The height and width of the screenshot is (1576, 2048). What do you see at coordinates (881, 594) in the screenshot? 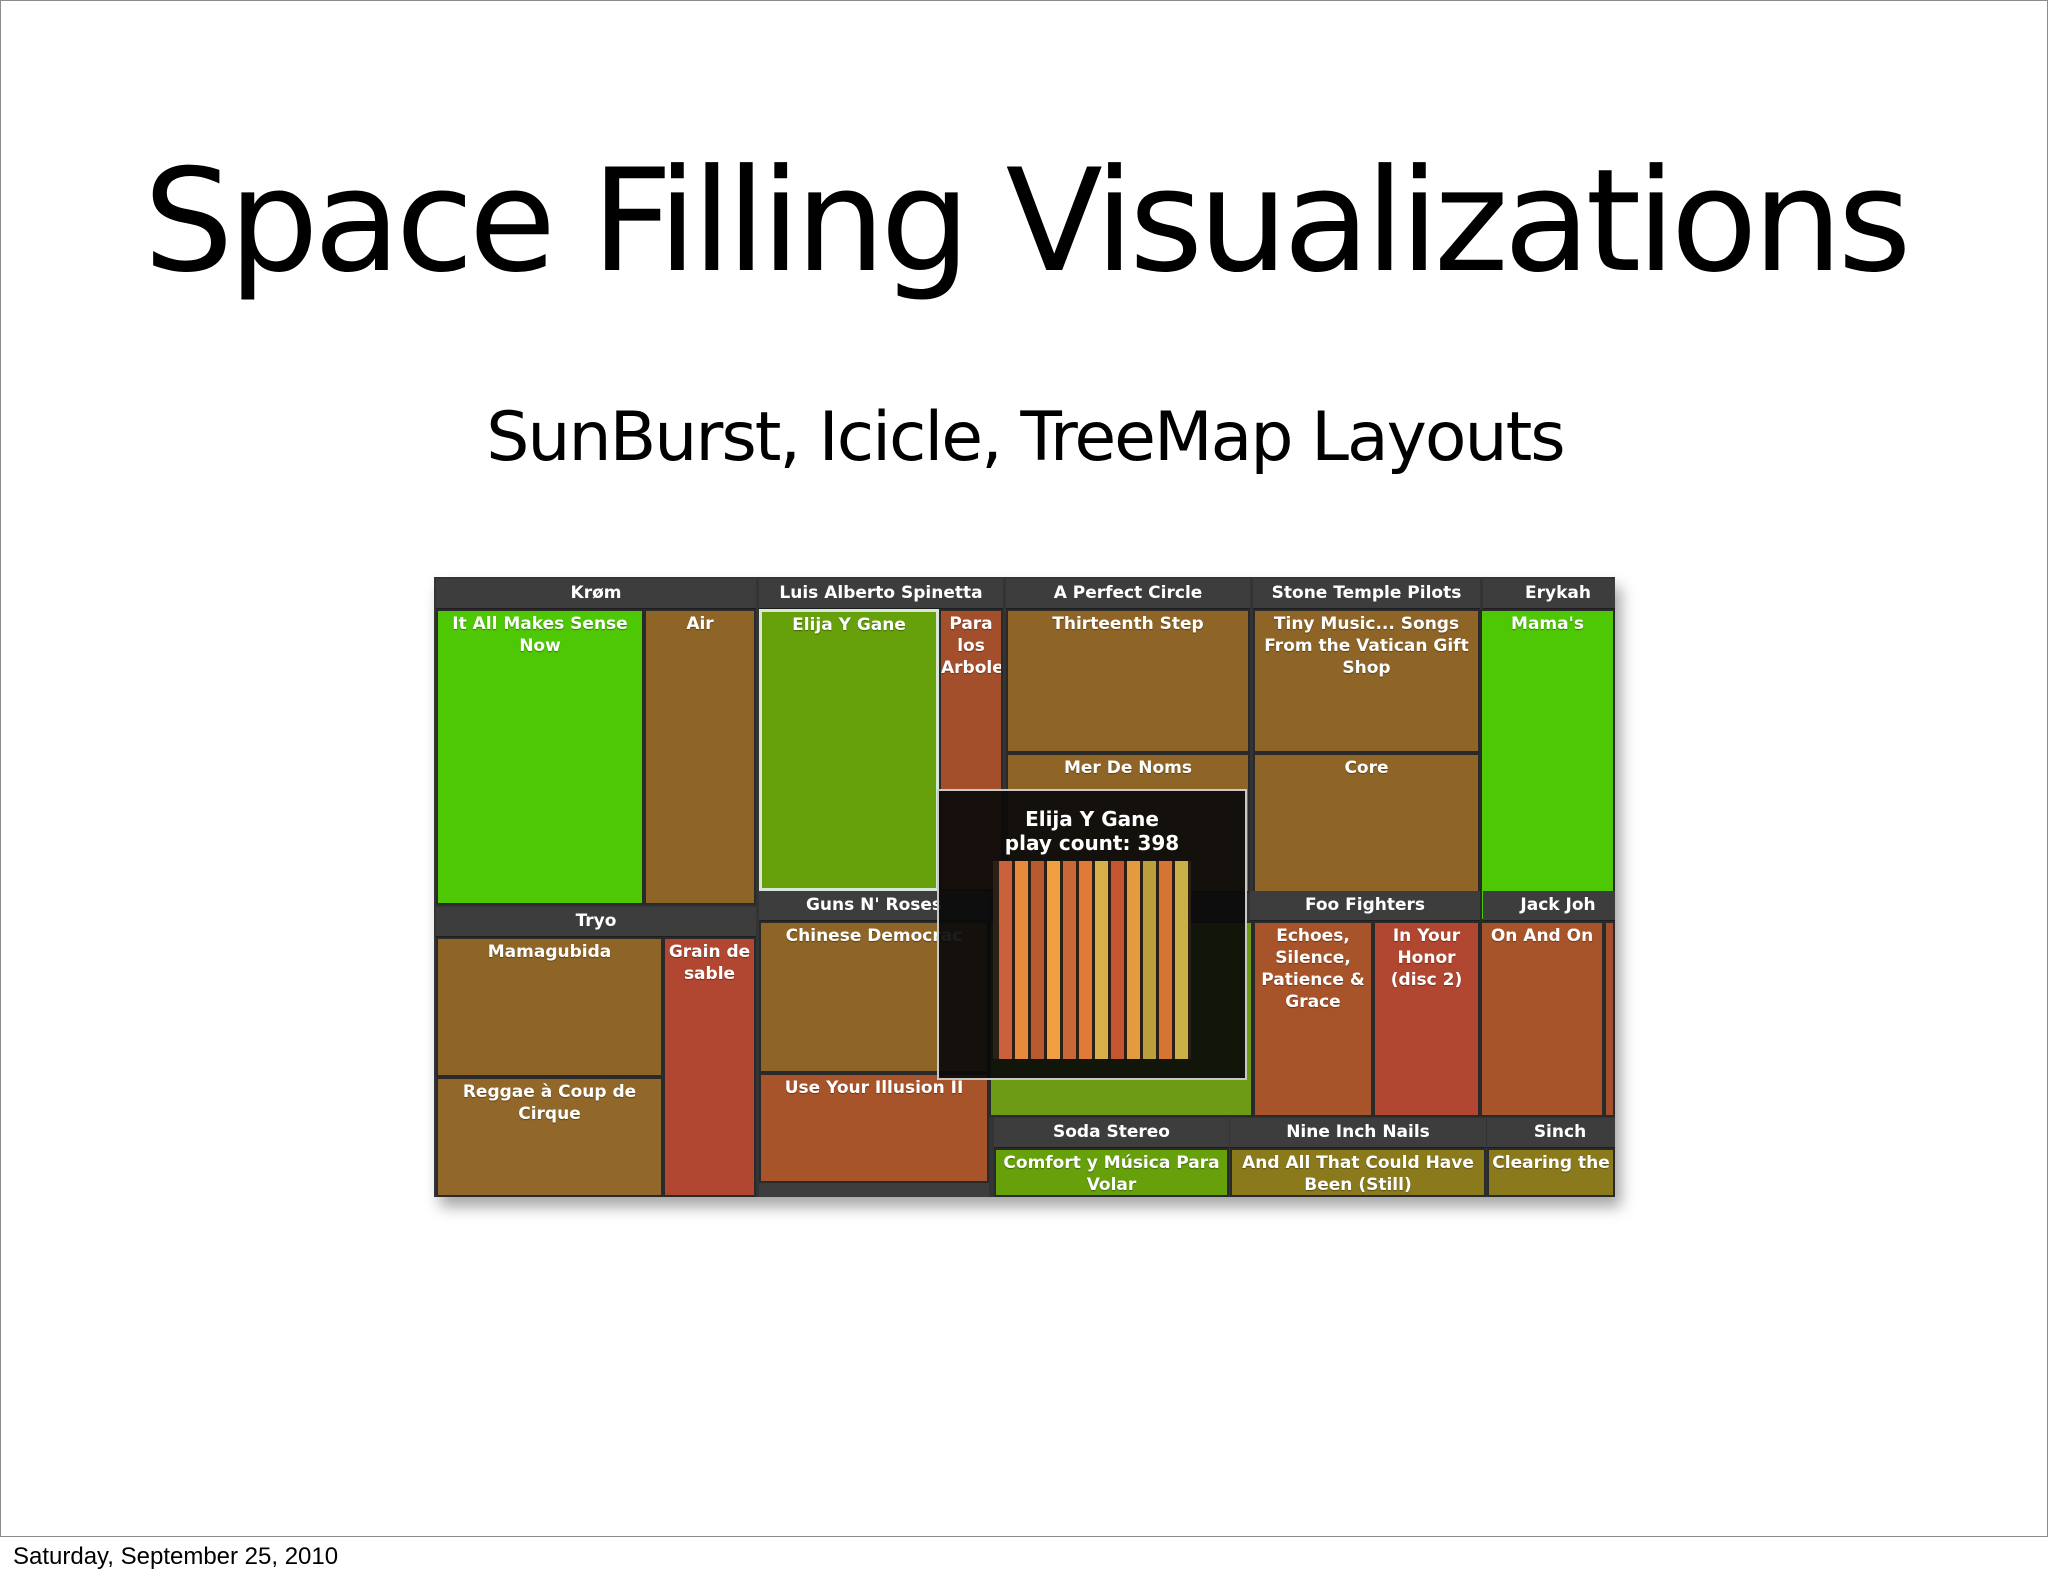
I see `group-header-spinetta: Luis Alberto Spinetta` at bounding box center [881, 594].